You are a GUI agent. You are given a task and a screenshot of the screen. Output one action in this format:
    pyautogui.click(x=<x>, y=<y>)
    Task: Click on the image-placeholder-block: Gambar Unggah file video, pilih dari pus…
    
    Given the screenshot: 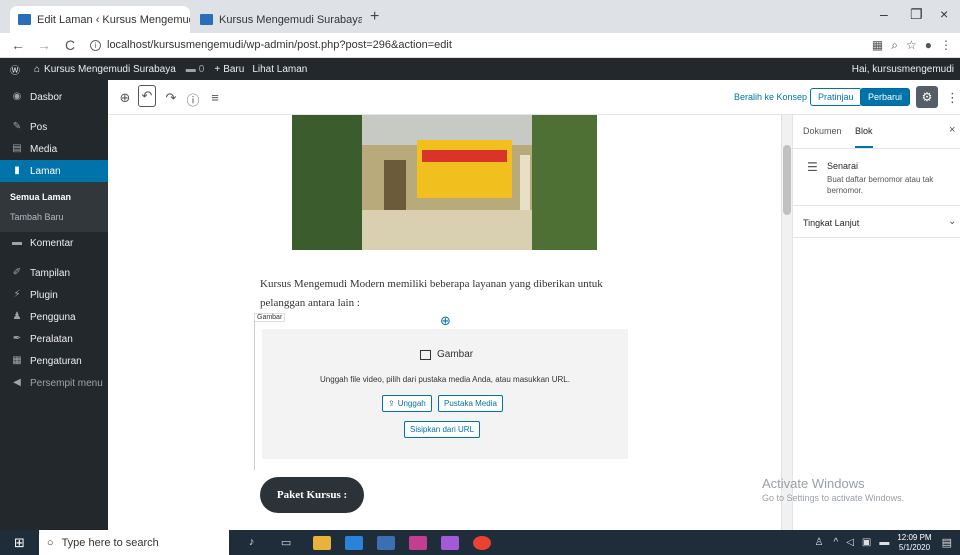 What is the action you would take?
    pyautogui.click(x=445, y=394)
    